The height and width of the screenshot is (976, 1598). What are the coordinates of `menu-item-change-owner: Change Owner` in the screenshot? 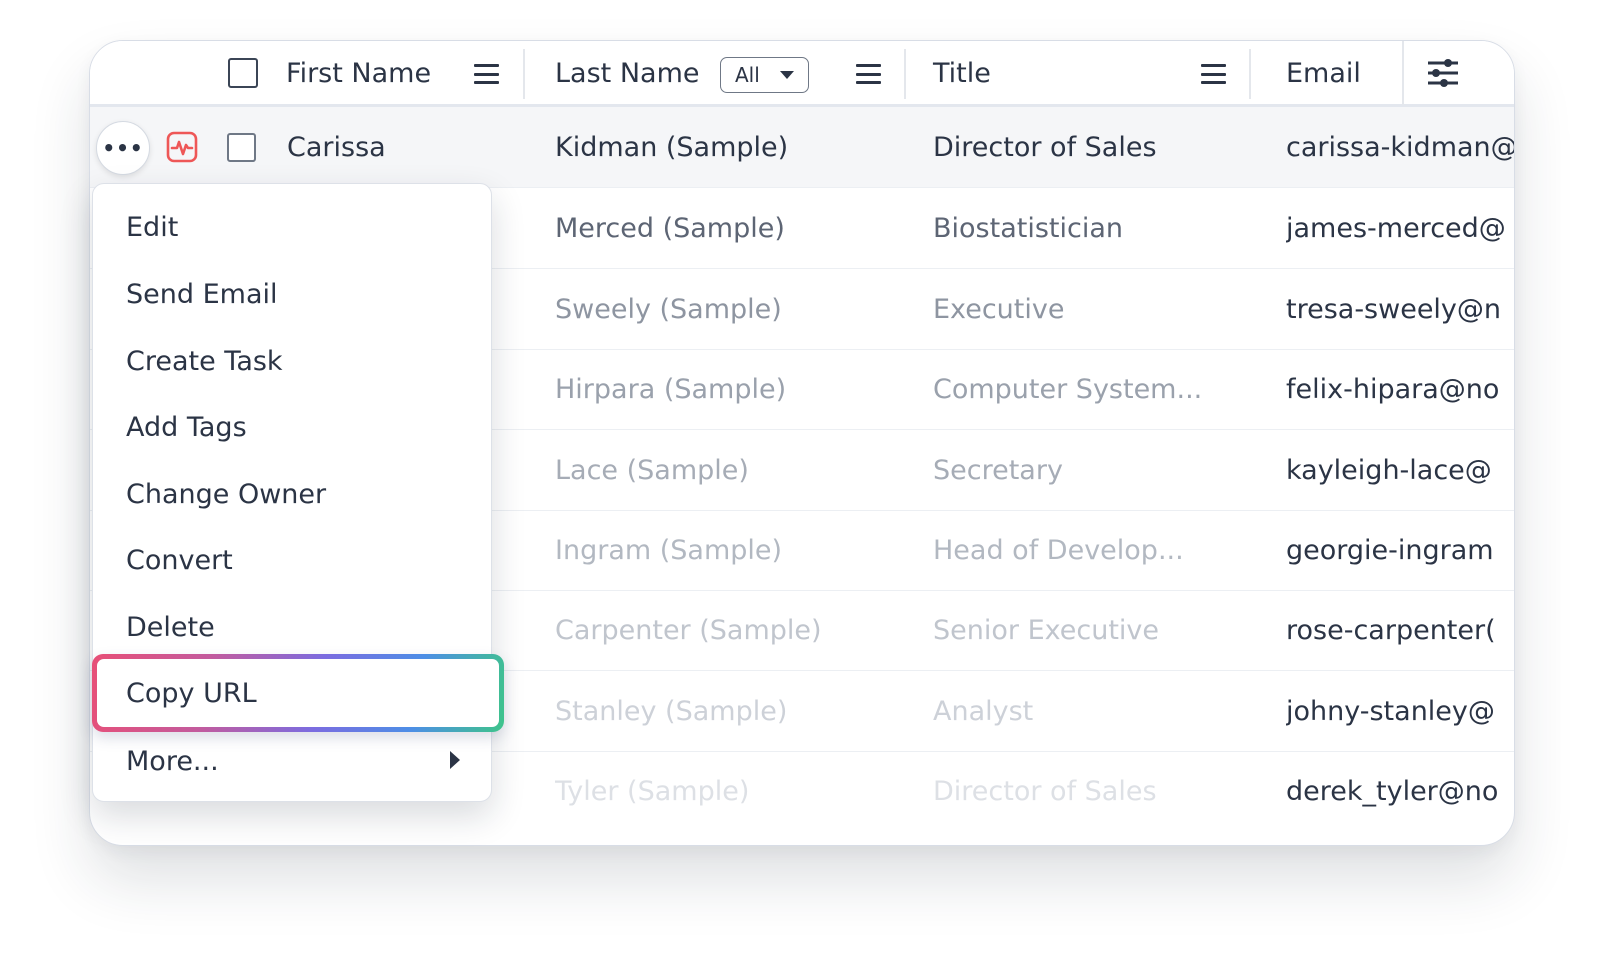 It's located at (226, 494).